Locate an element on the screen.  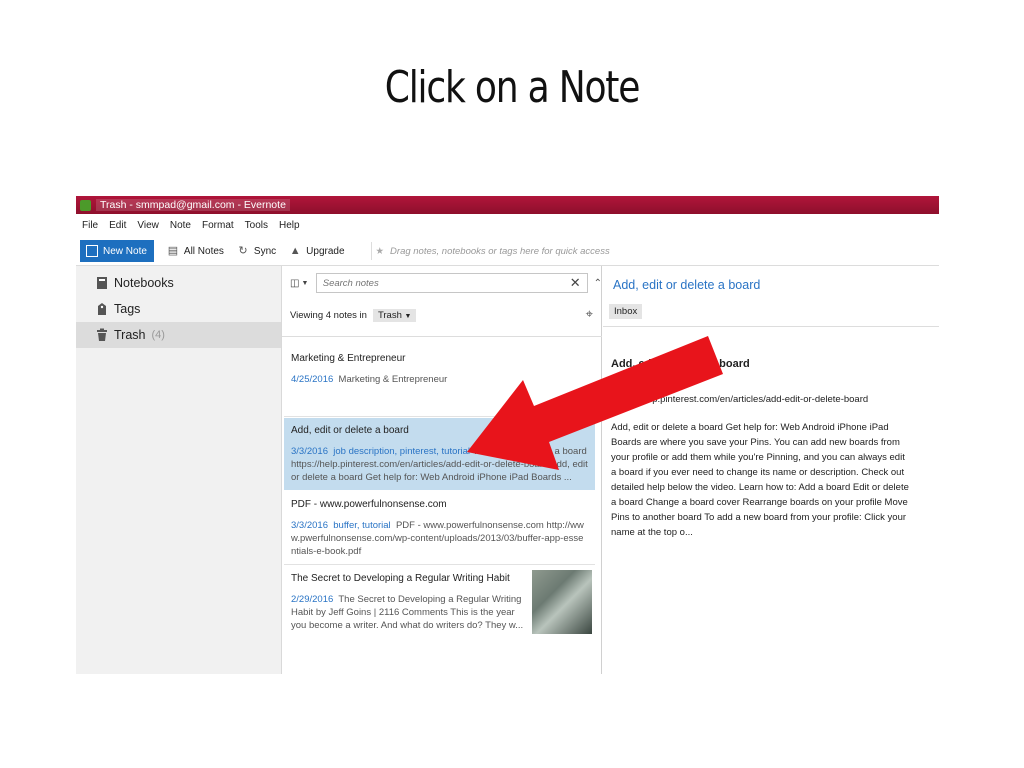
menu-tools: Tools is located at coordinates (256, 225).